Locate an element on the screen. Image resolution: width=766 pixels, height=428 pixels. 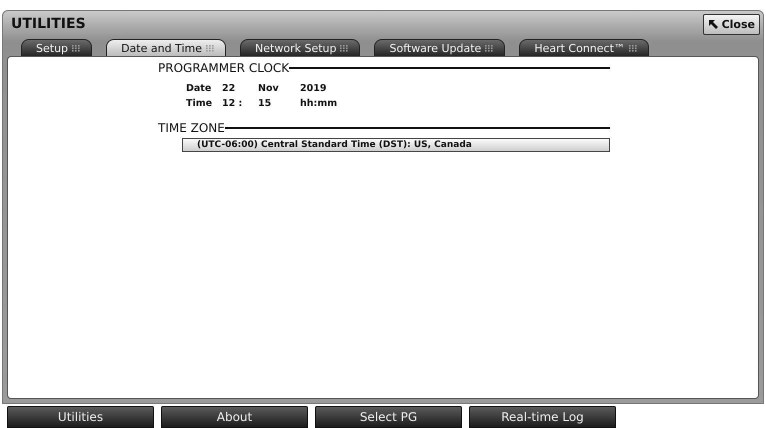
field-value: 22 is located at coordinates (229, 88).